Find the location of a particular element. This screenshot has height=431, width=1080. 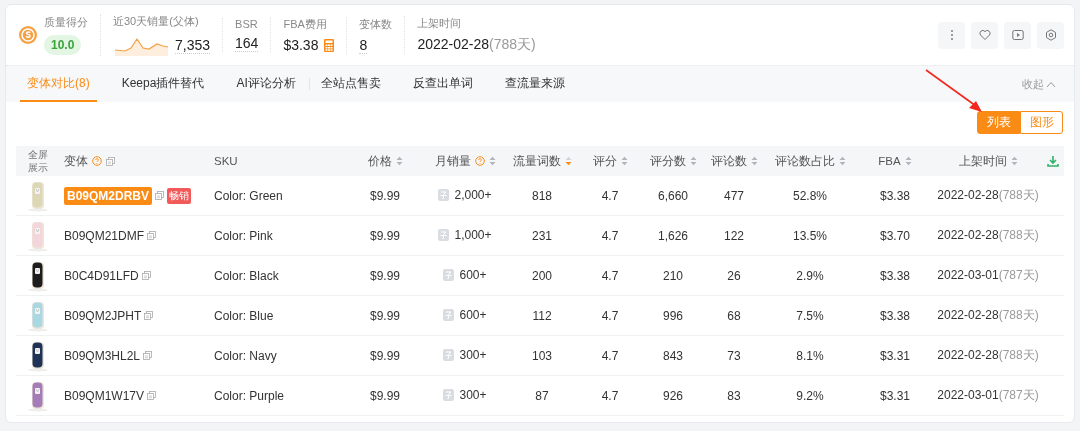

table-cell: 68 is located at coordinates (734, 315).